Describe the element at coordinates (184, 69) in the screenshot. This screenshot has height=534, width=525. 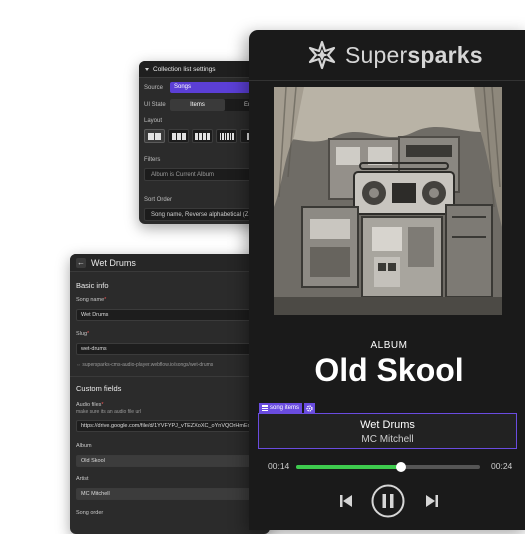
I see `panel-title: Collection list settings` at that location.